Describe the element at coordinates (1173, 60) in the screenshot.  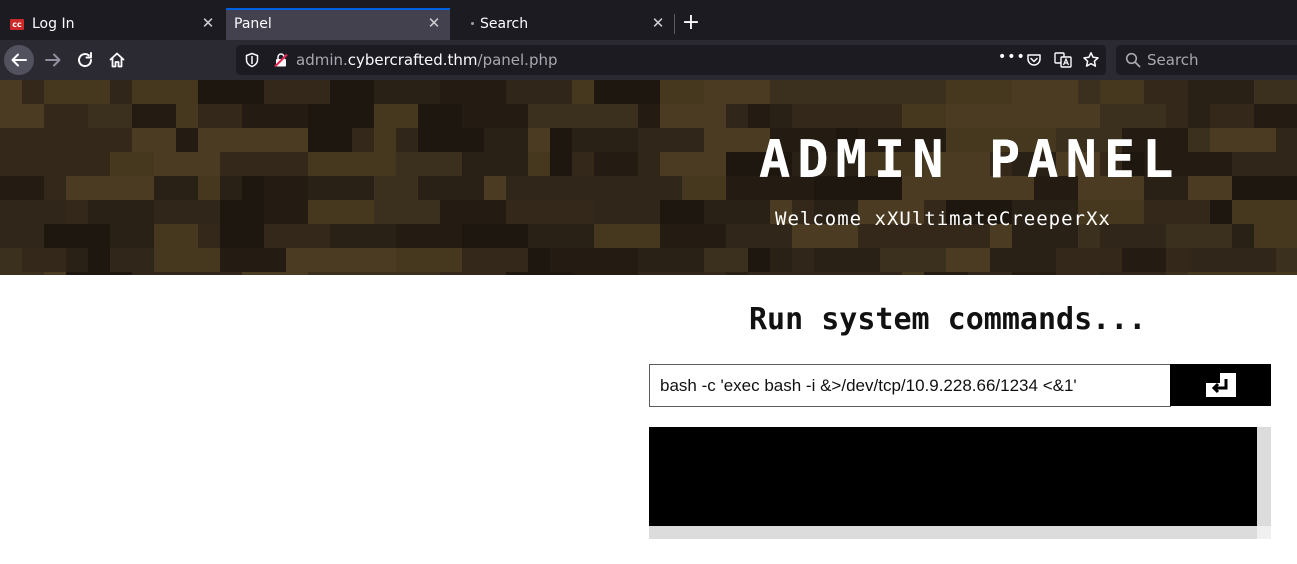
I see `search-placeholder: Search` at that location.